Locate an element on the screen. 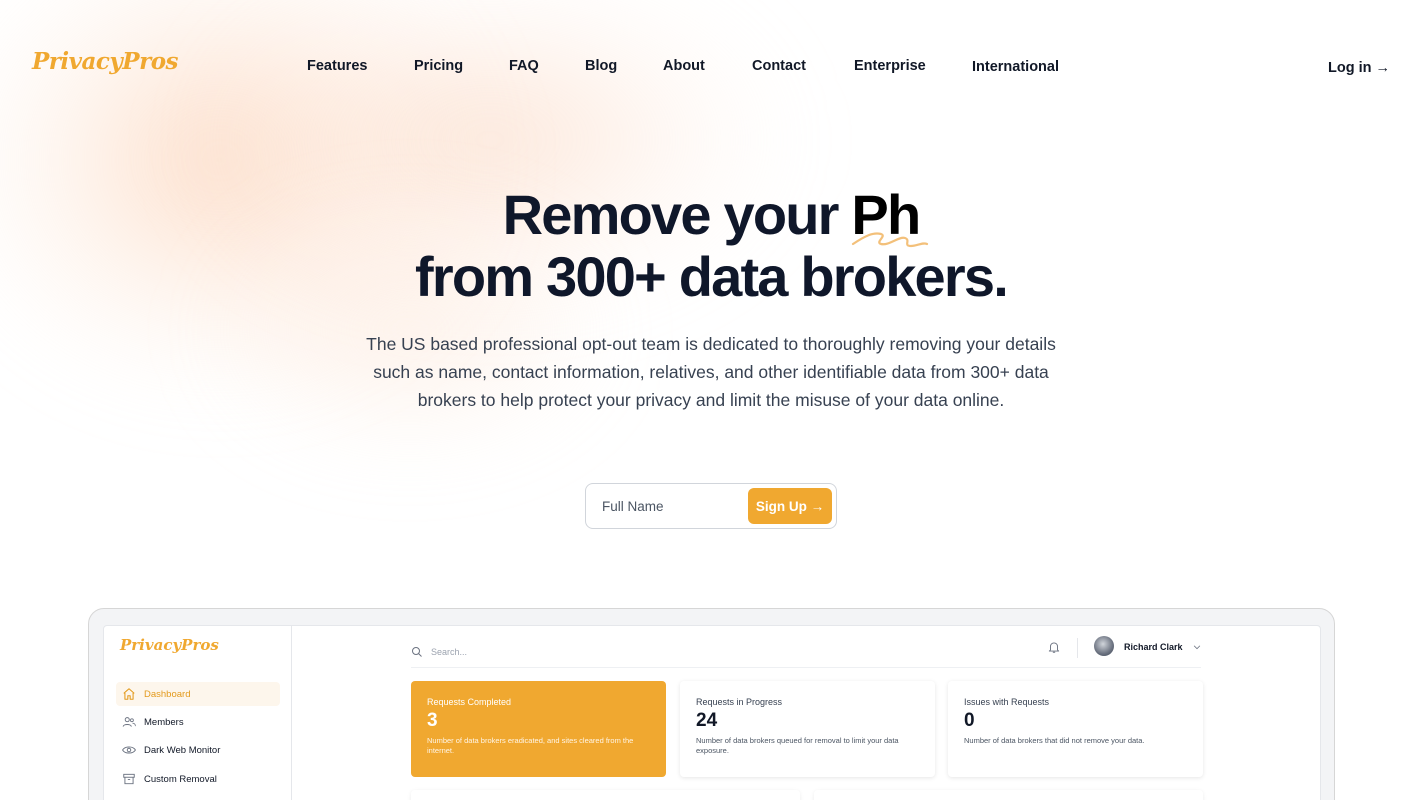  hero-title-line1: Remove your Ph is located at coordinates (711, 215).